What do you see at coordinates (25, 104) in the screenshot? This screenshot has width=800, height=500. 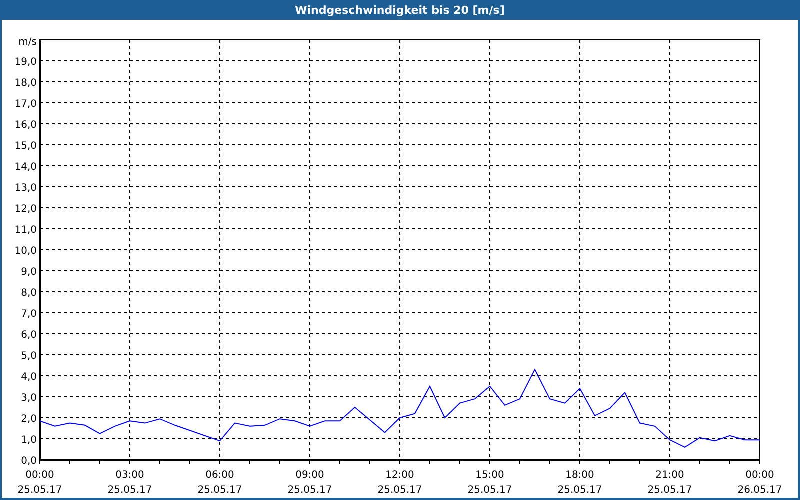 I see `y-tick-label: 17,0` at bounding box center [25, 104].